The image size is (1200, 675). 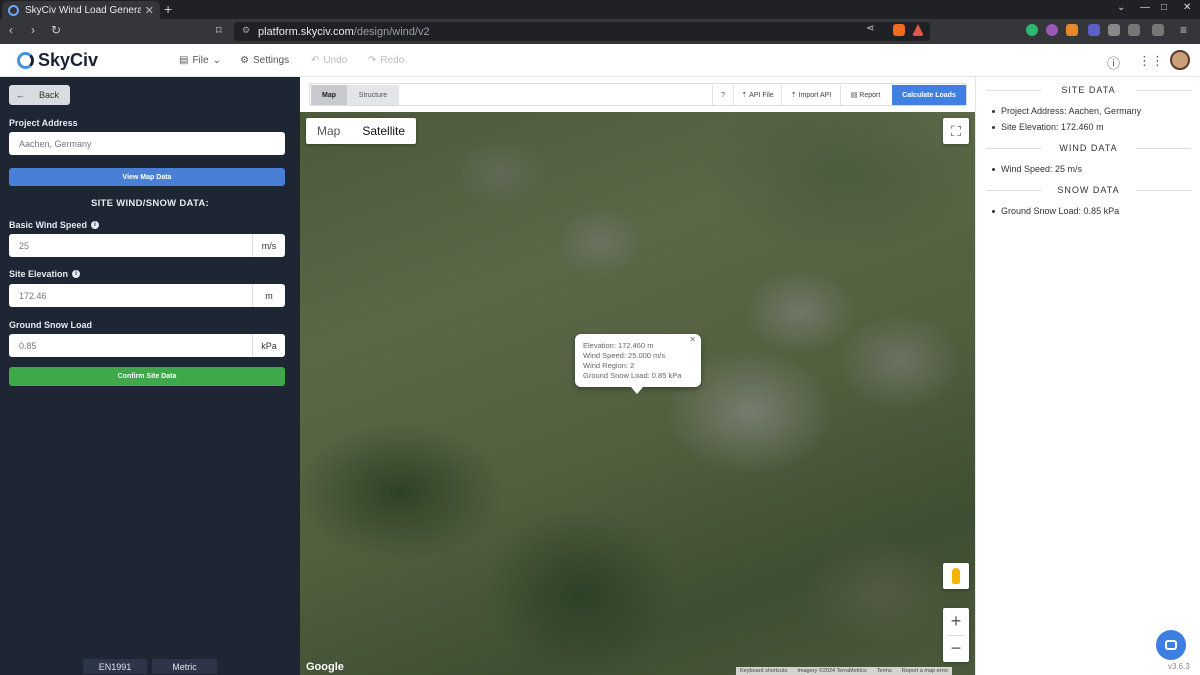 What do you see at coordinates (815, 95) in the screenshot?
I see `import-api-label: Import API` at bounding box center [815, 95].